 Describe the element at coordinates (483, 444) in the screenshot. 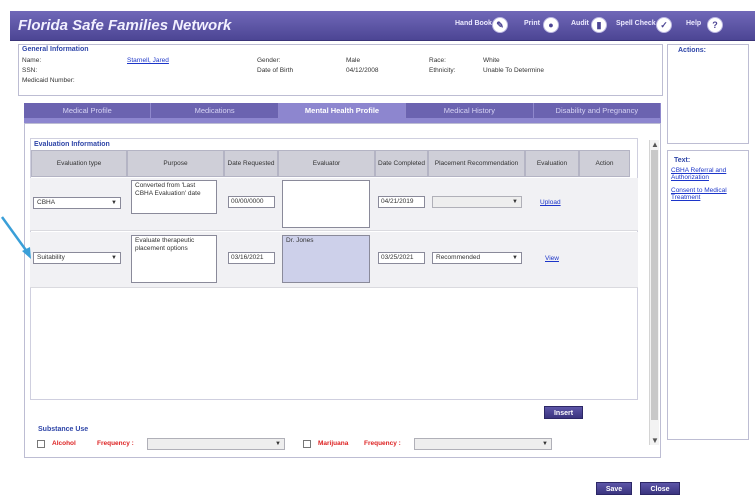

I see `marijuana-frequency-select: ▼` at that location.